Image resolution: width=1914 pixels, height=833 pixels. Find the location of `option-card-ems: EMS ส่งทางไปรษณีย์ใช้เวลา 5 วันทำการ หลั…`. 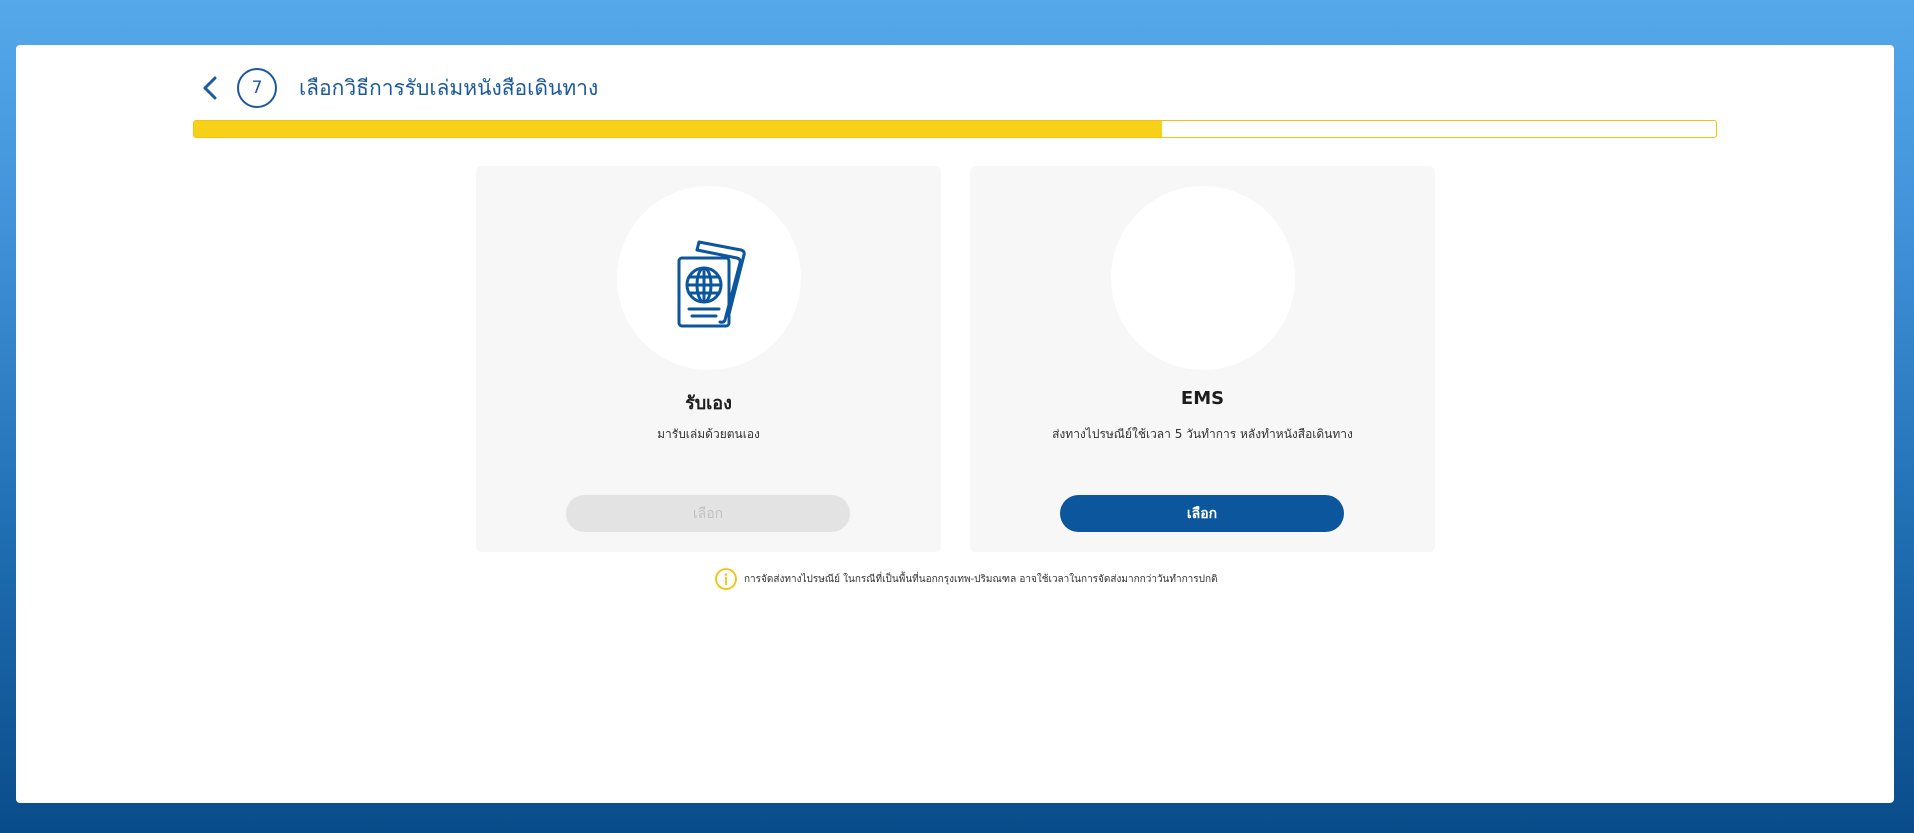

option-card-ems: EMS ส่งทางไปรษณีย์ใช้เวลา 5 วันทำการ หลั… is located at coordinates (1202, 359).